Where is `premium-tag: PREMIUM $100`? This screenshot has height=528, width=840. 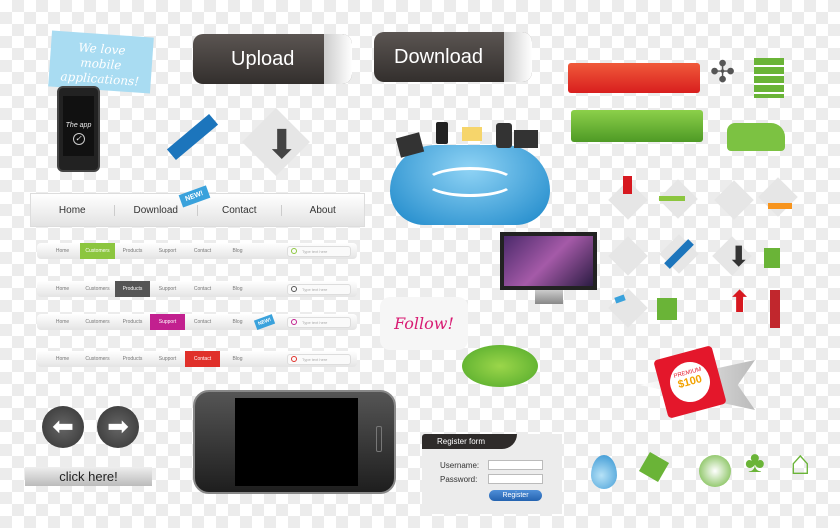
premium-tag: PREMIUM $100 is located at coordinates (690, 382).